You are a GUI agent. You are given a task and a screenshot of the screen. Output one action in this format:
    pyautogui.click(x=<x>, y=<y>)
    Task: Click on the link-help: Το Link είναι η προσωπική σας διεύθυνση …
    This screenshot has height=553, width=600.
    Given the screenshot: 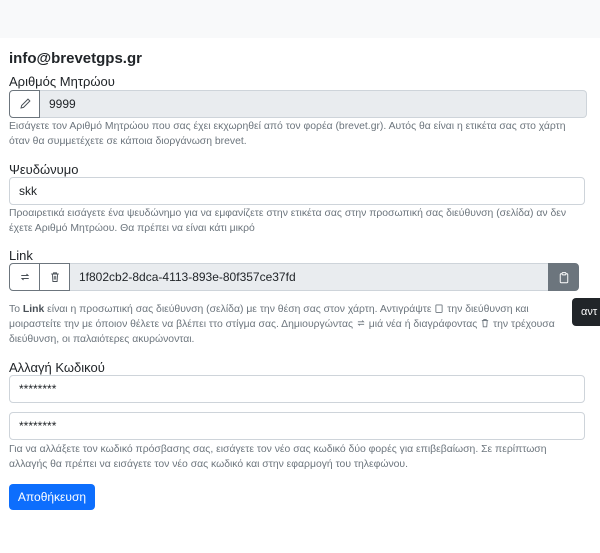 What is the action you would take?
    pyautogui.click(x=286, y=324)
    